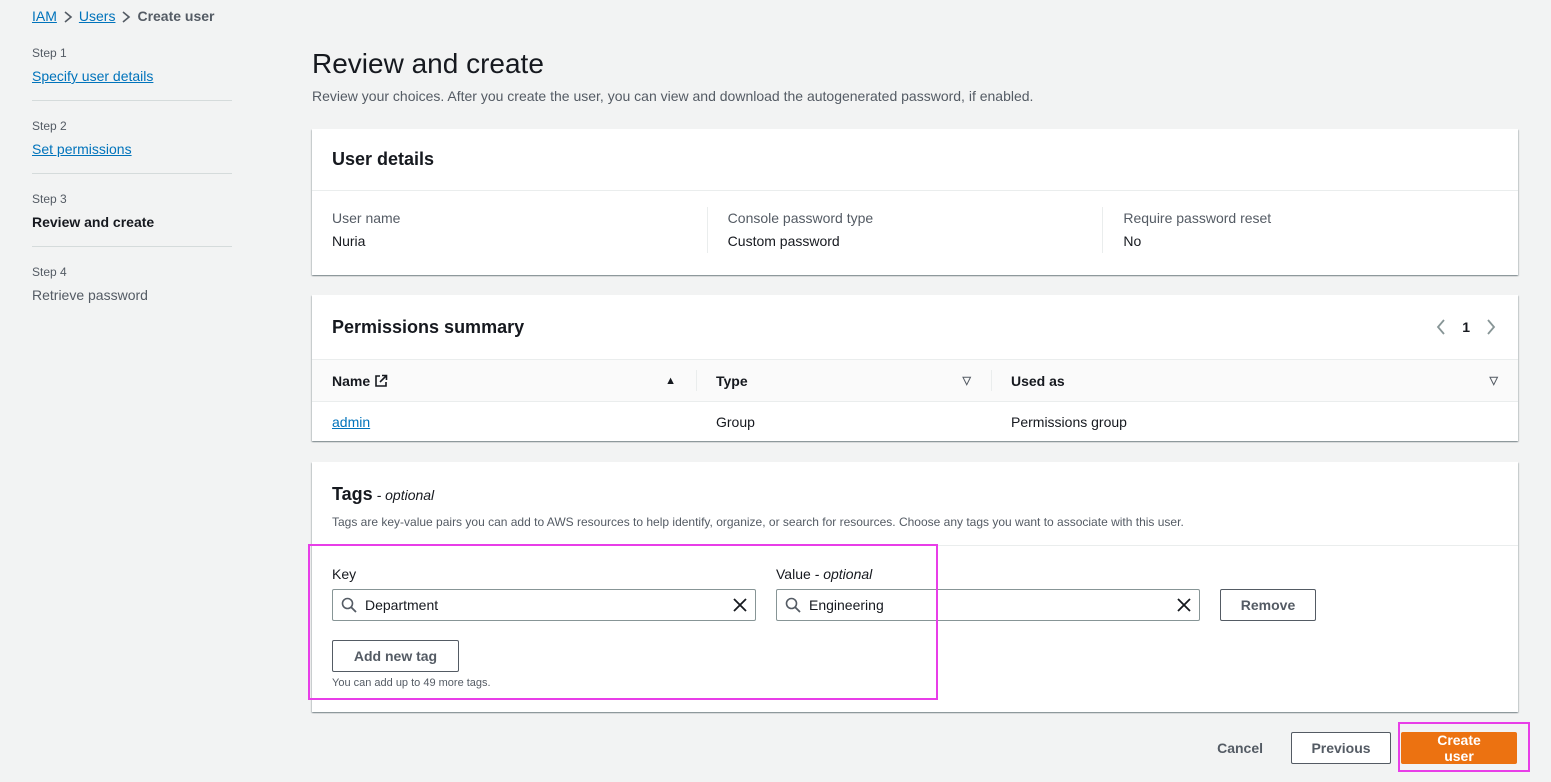  I want to click on wizard-step-4: Step 4 Retrieve password, so click(132, 291).